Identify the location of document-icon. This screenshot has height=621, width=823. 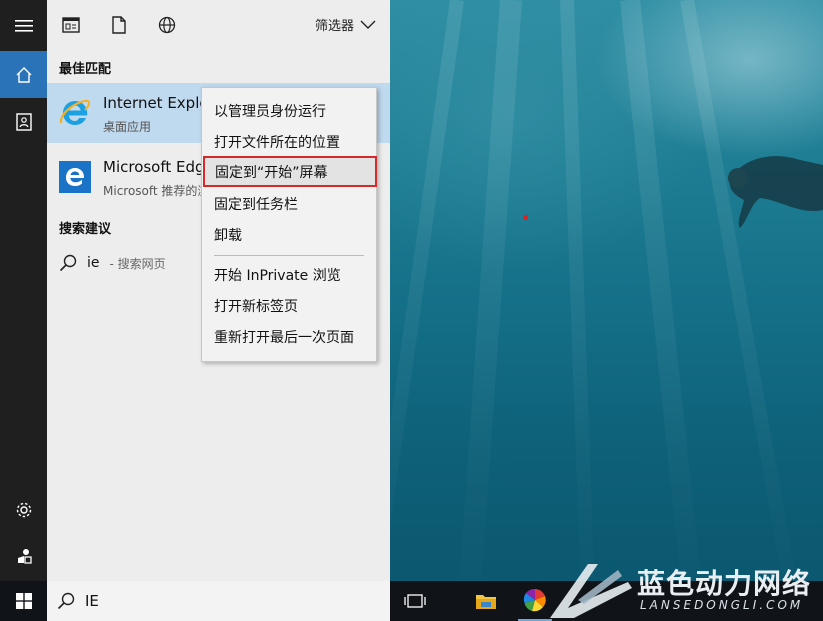
(119, 25).